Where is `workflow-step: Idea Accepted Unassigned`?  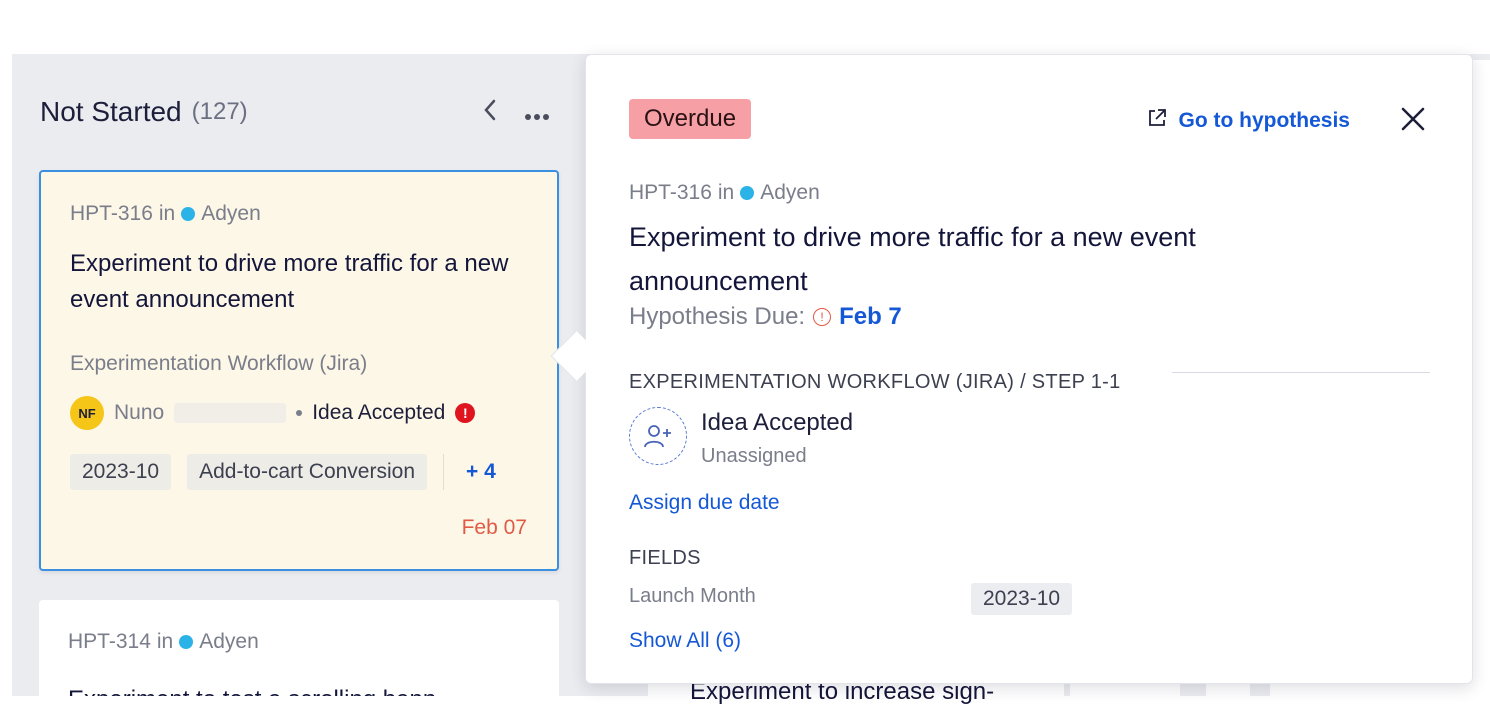
workflow-step: Idea Accepted Unassigned is located at coordinates (741, 437).